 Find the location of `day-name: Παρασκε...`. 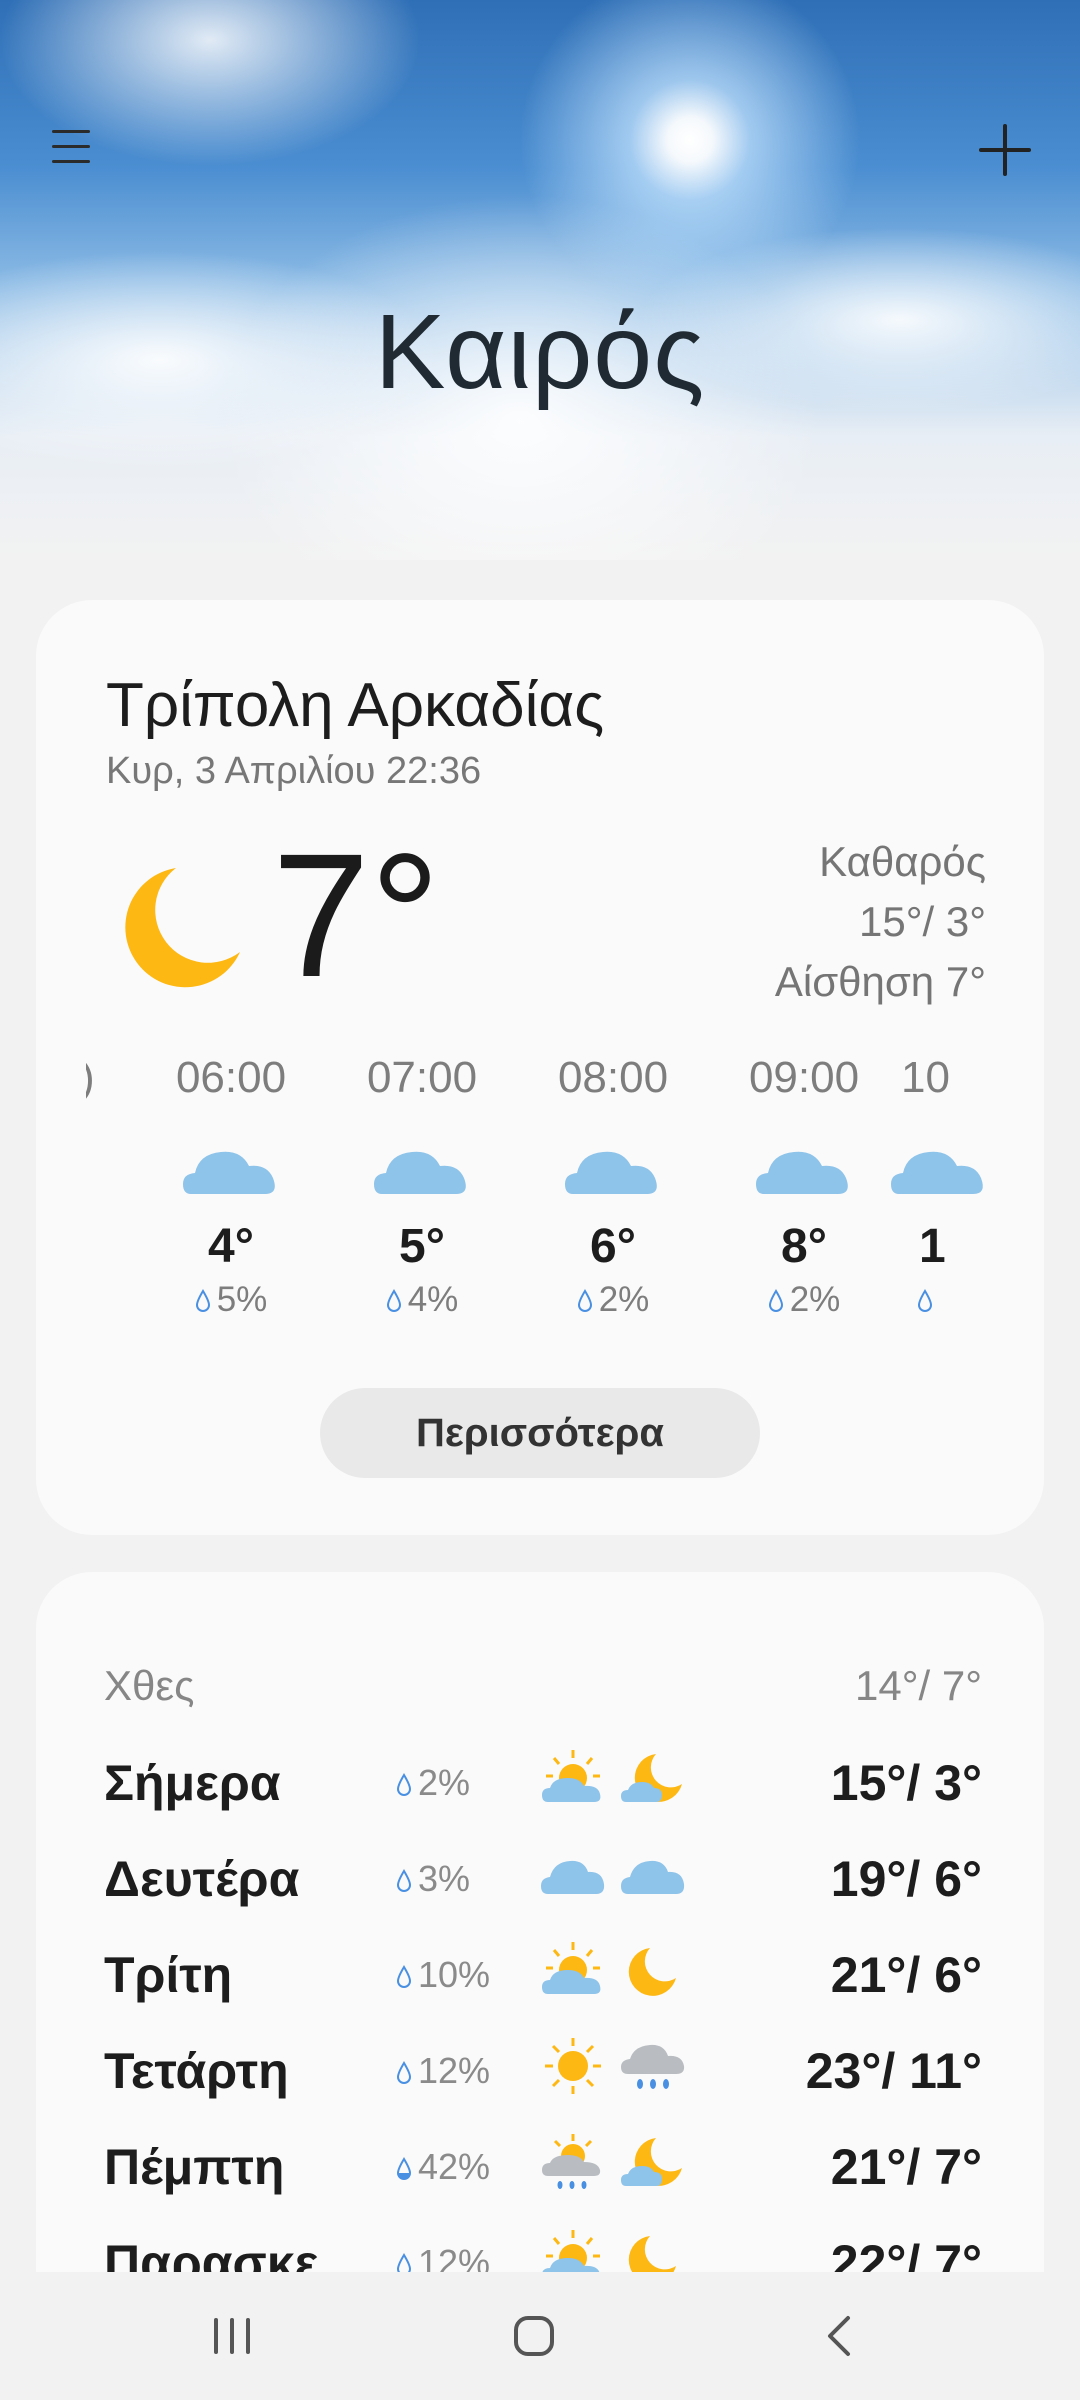

day-name: Παρασκε... is located at coordinates (232, 2253).